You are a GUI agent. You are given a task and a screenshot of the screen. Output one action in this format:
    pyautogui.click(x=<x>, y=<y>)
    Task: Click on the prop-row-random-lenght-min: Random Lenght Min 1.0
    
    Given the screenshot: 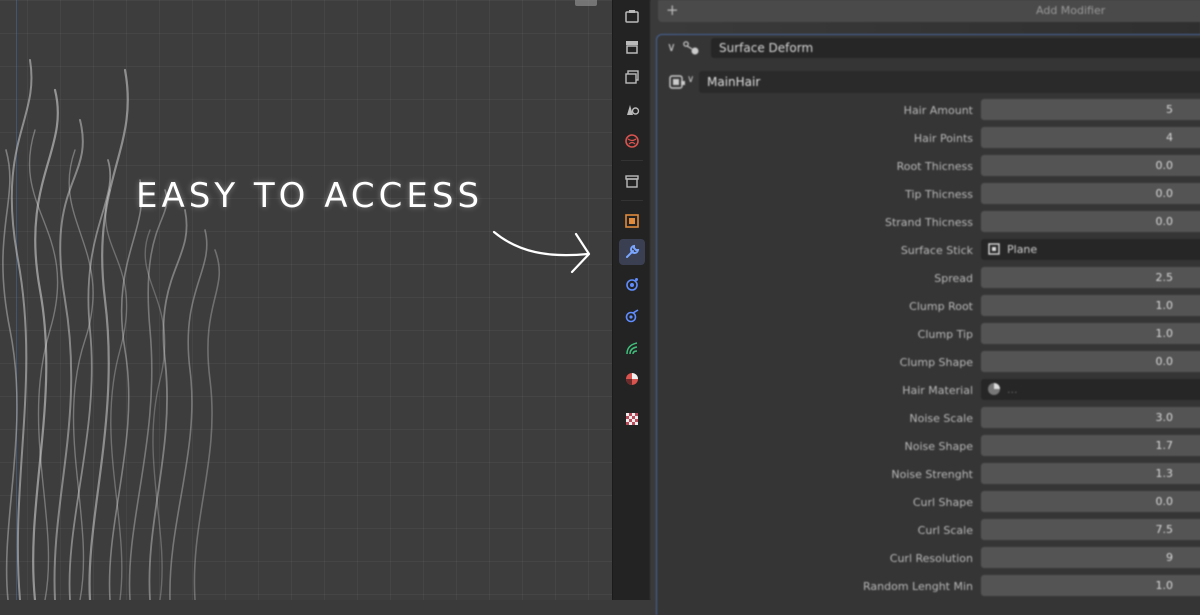 What is the action you would take?
    pyautogui.click(x=928, y=586)
    